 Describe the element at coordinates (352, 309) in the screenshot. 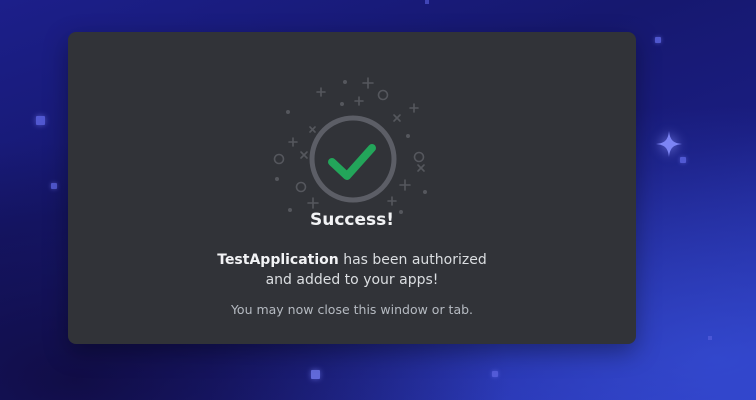

I see `close-window-note: You may now close this window or tab.` at that location.